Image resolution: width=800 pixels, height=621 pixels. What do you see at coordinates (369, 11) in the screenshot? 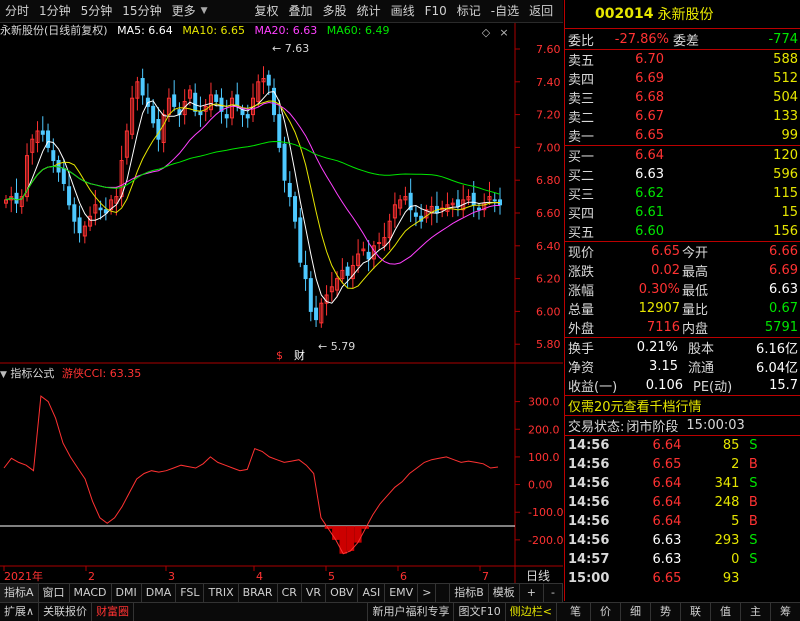
I see `tb-tongji: 统计` at bounding box center [369, 11].